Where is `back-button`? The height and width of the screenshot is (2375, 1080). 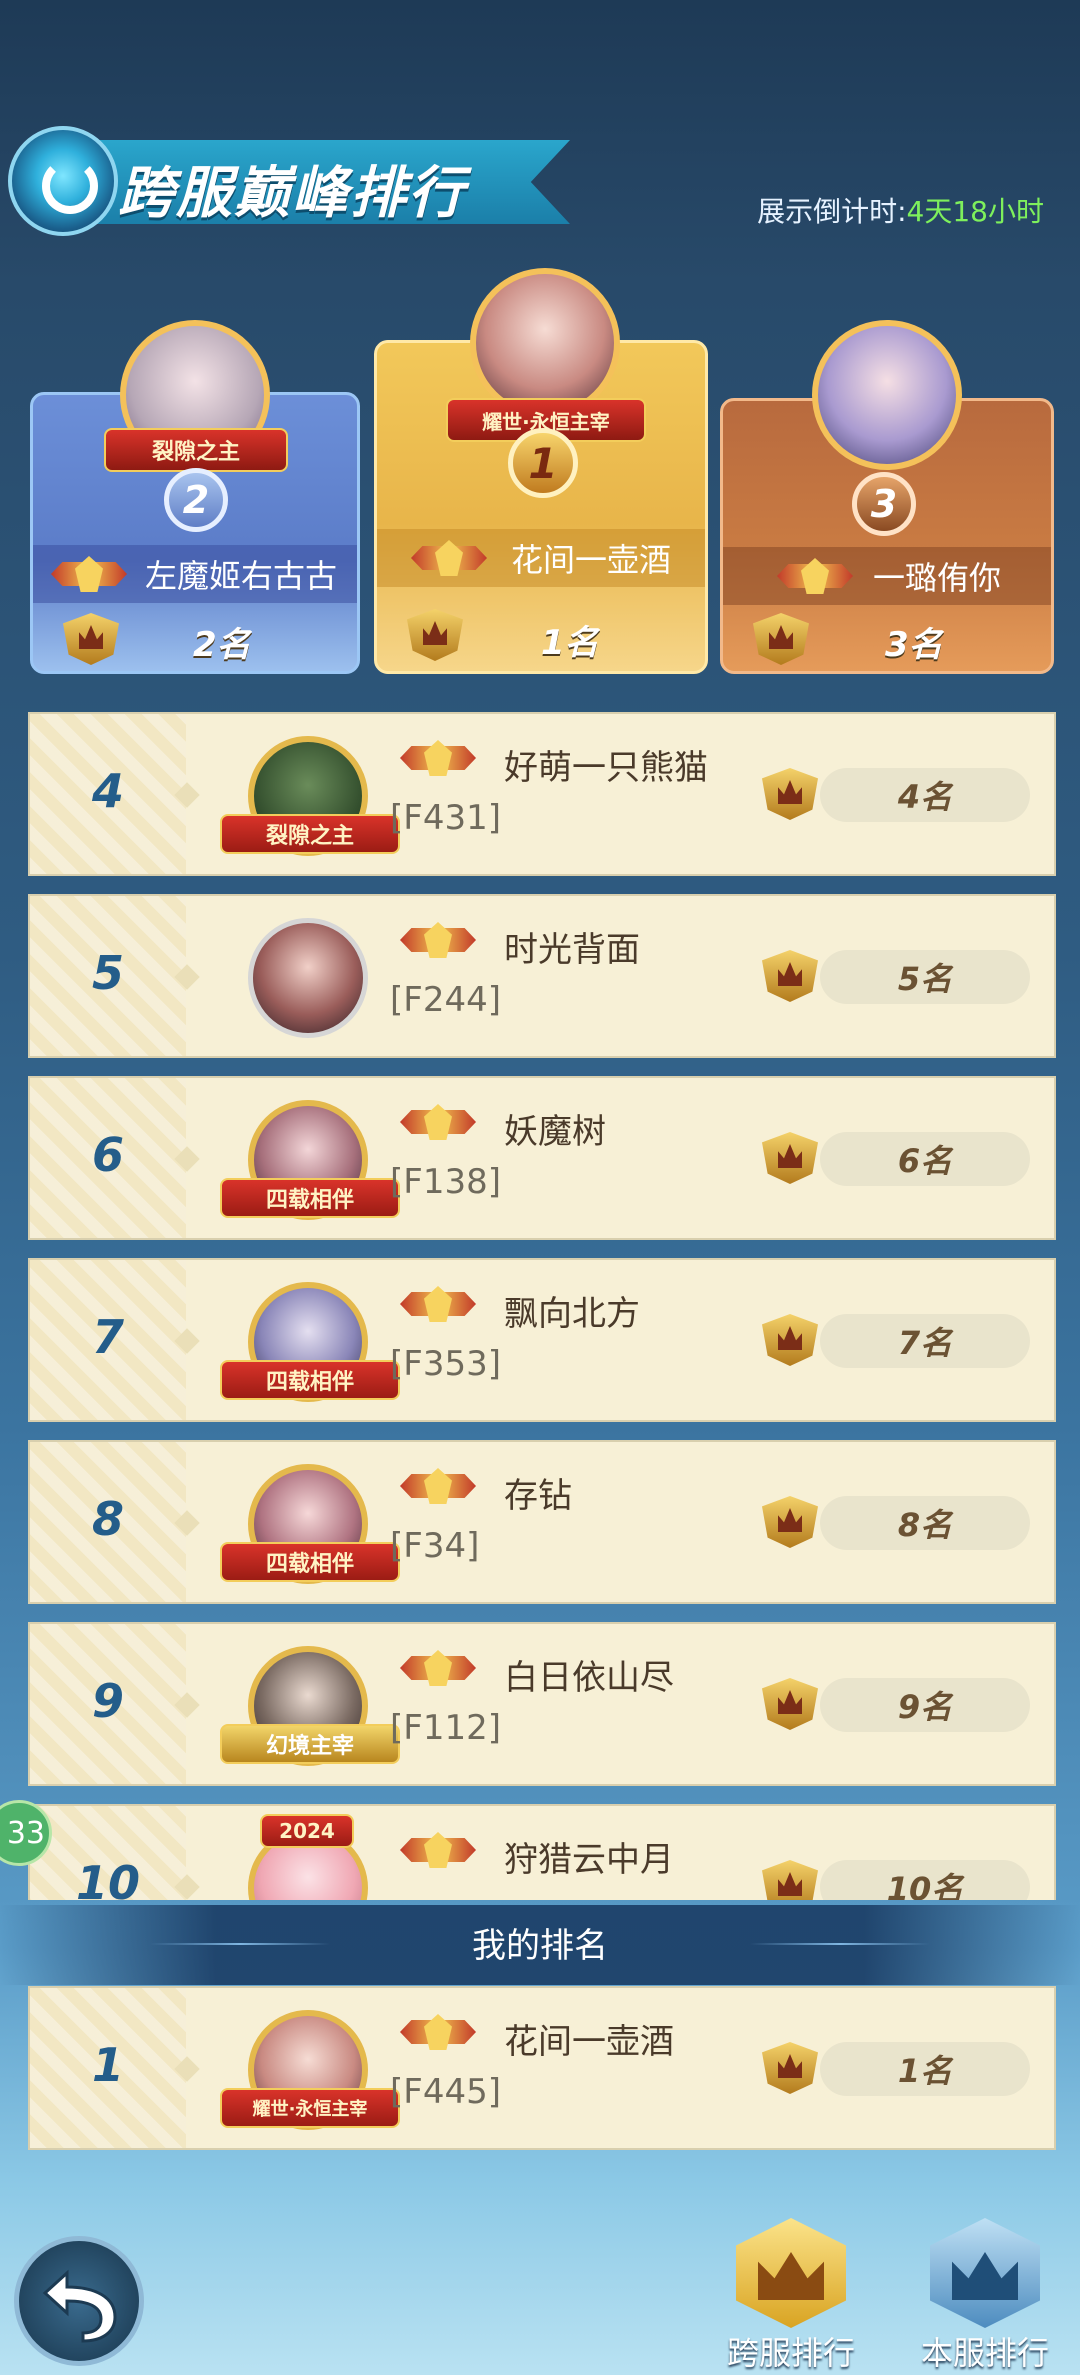 back-button is located at coordinates (79, 2301).